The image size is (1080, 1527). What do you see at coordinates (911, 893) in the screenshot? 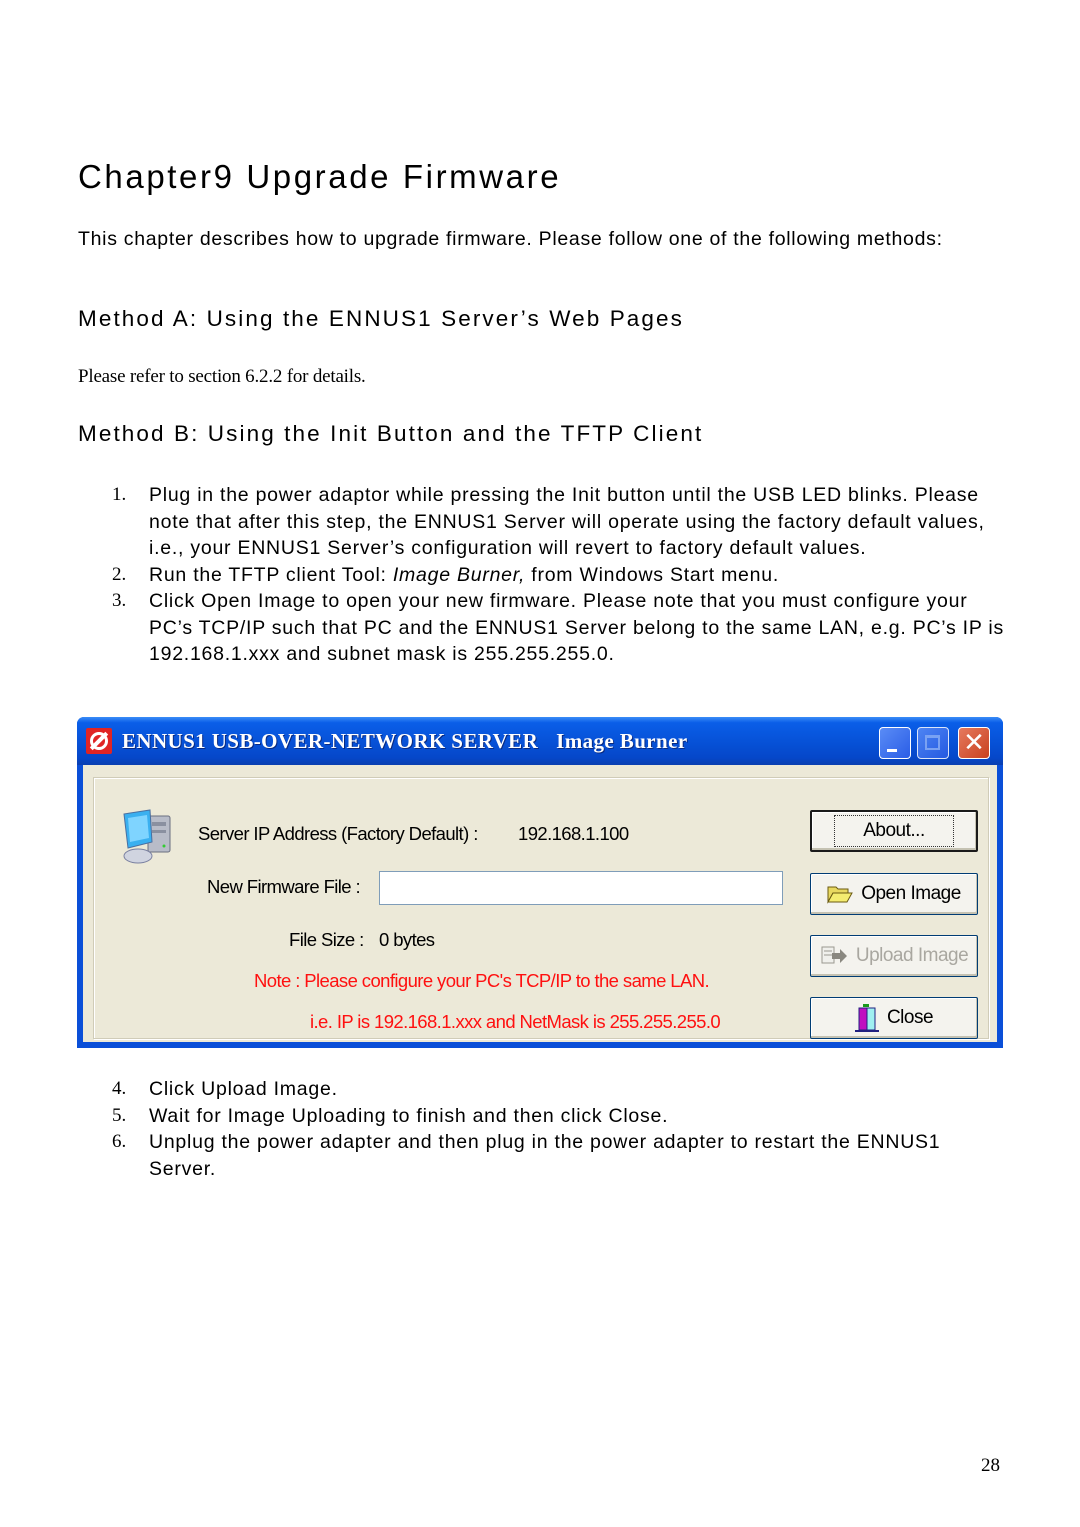
I see `open-image-label: Open Image` at bounding box center [911, 893].